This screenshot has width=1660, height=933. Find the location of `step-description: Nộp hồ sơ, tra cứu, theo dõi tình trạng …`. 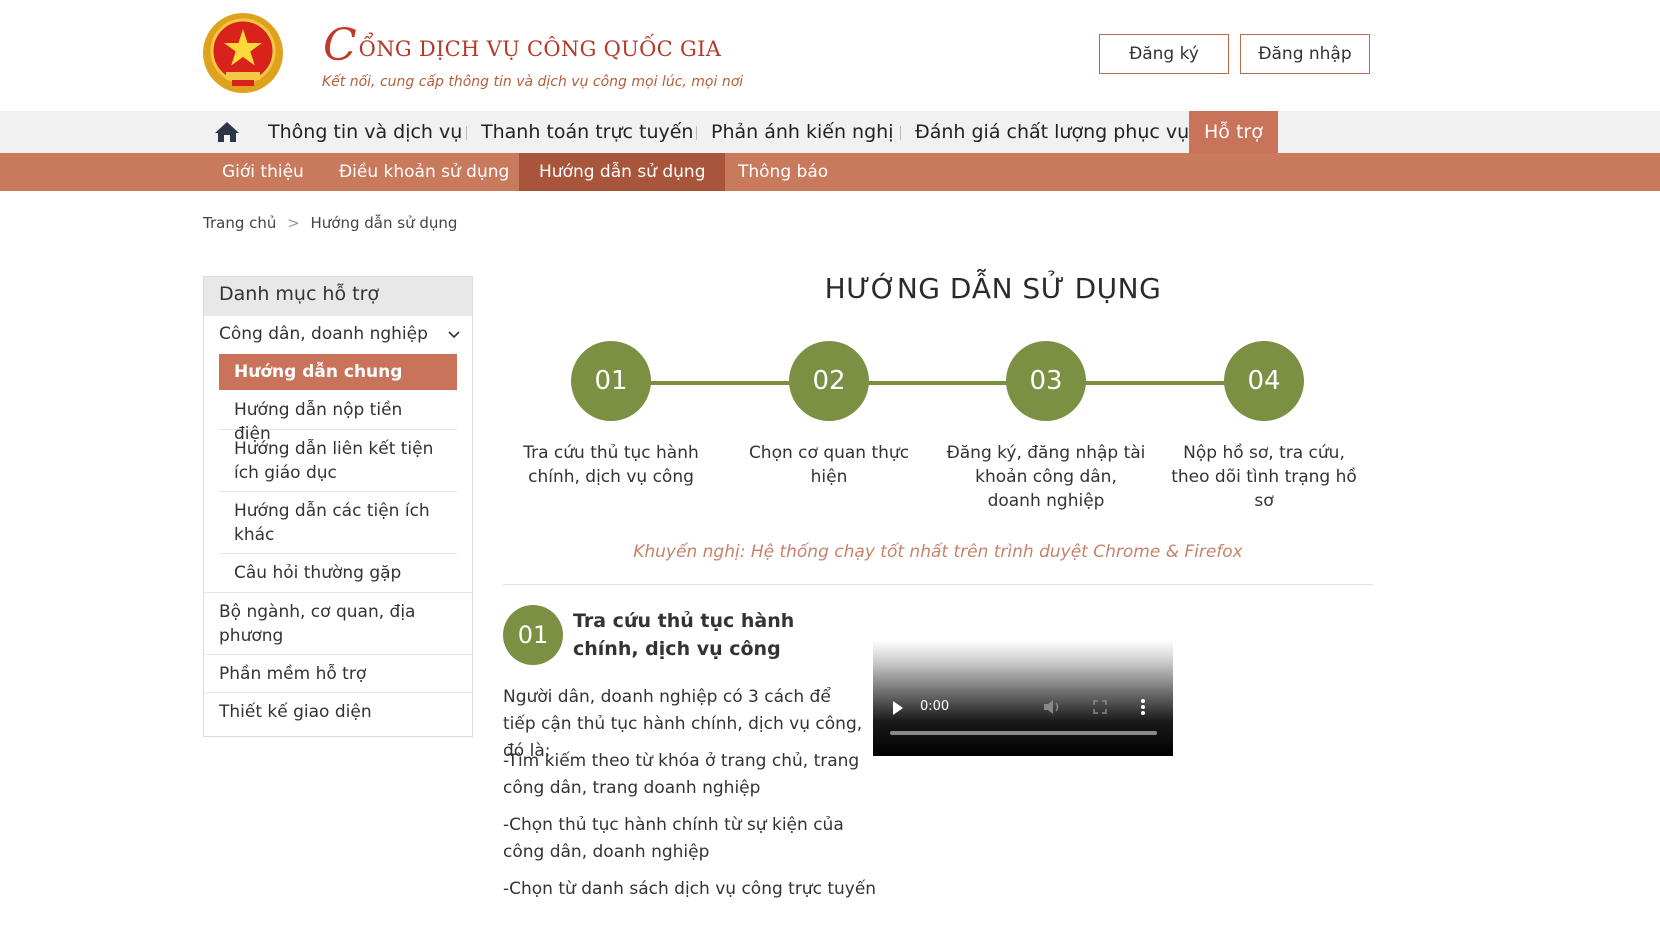

step-description: Nộp hồ sơ, tra cứu, theo dõi tình trạng … is located at coordinates (1264, 477).